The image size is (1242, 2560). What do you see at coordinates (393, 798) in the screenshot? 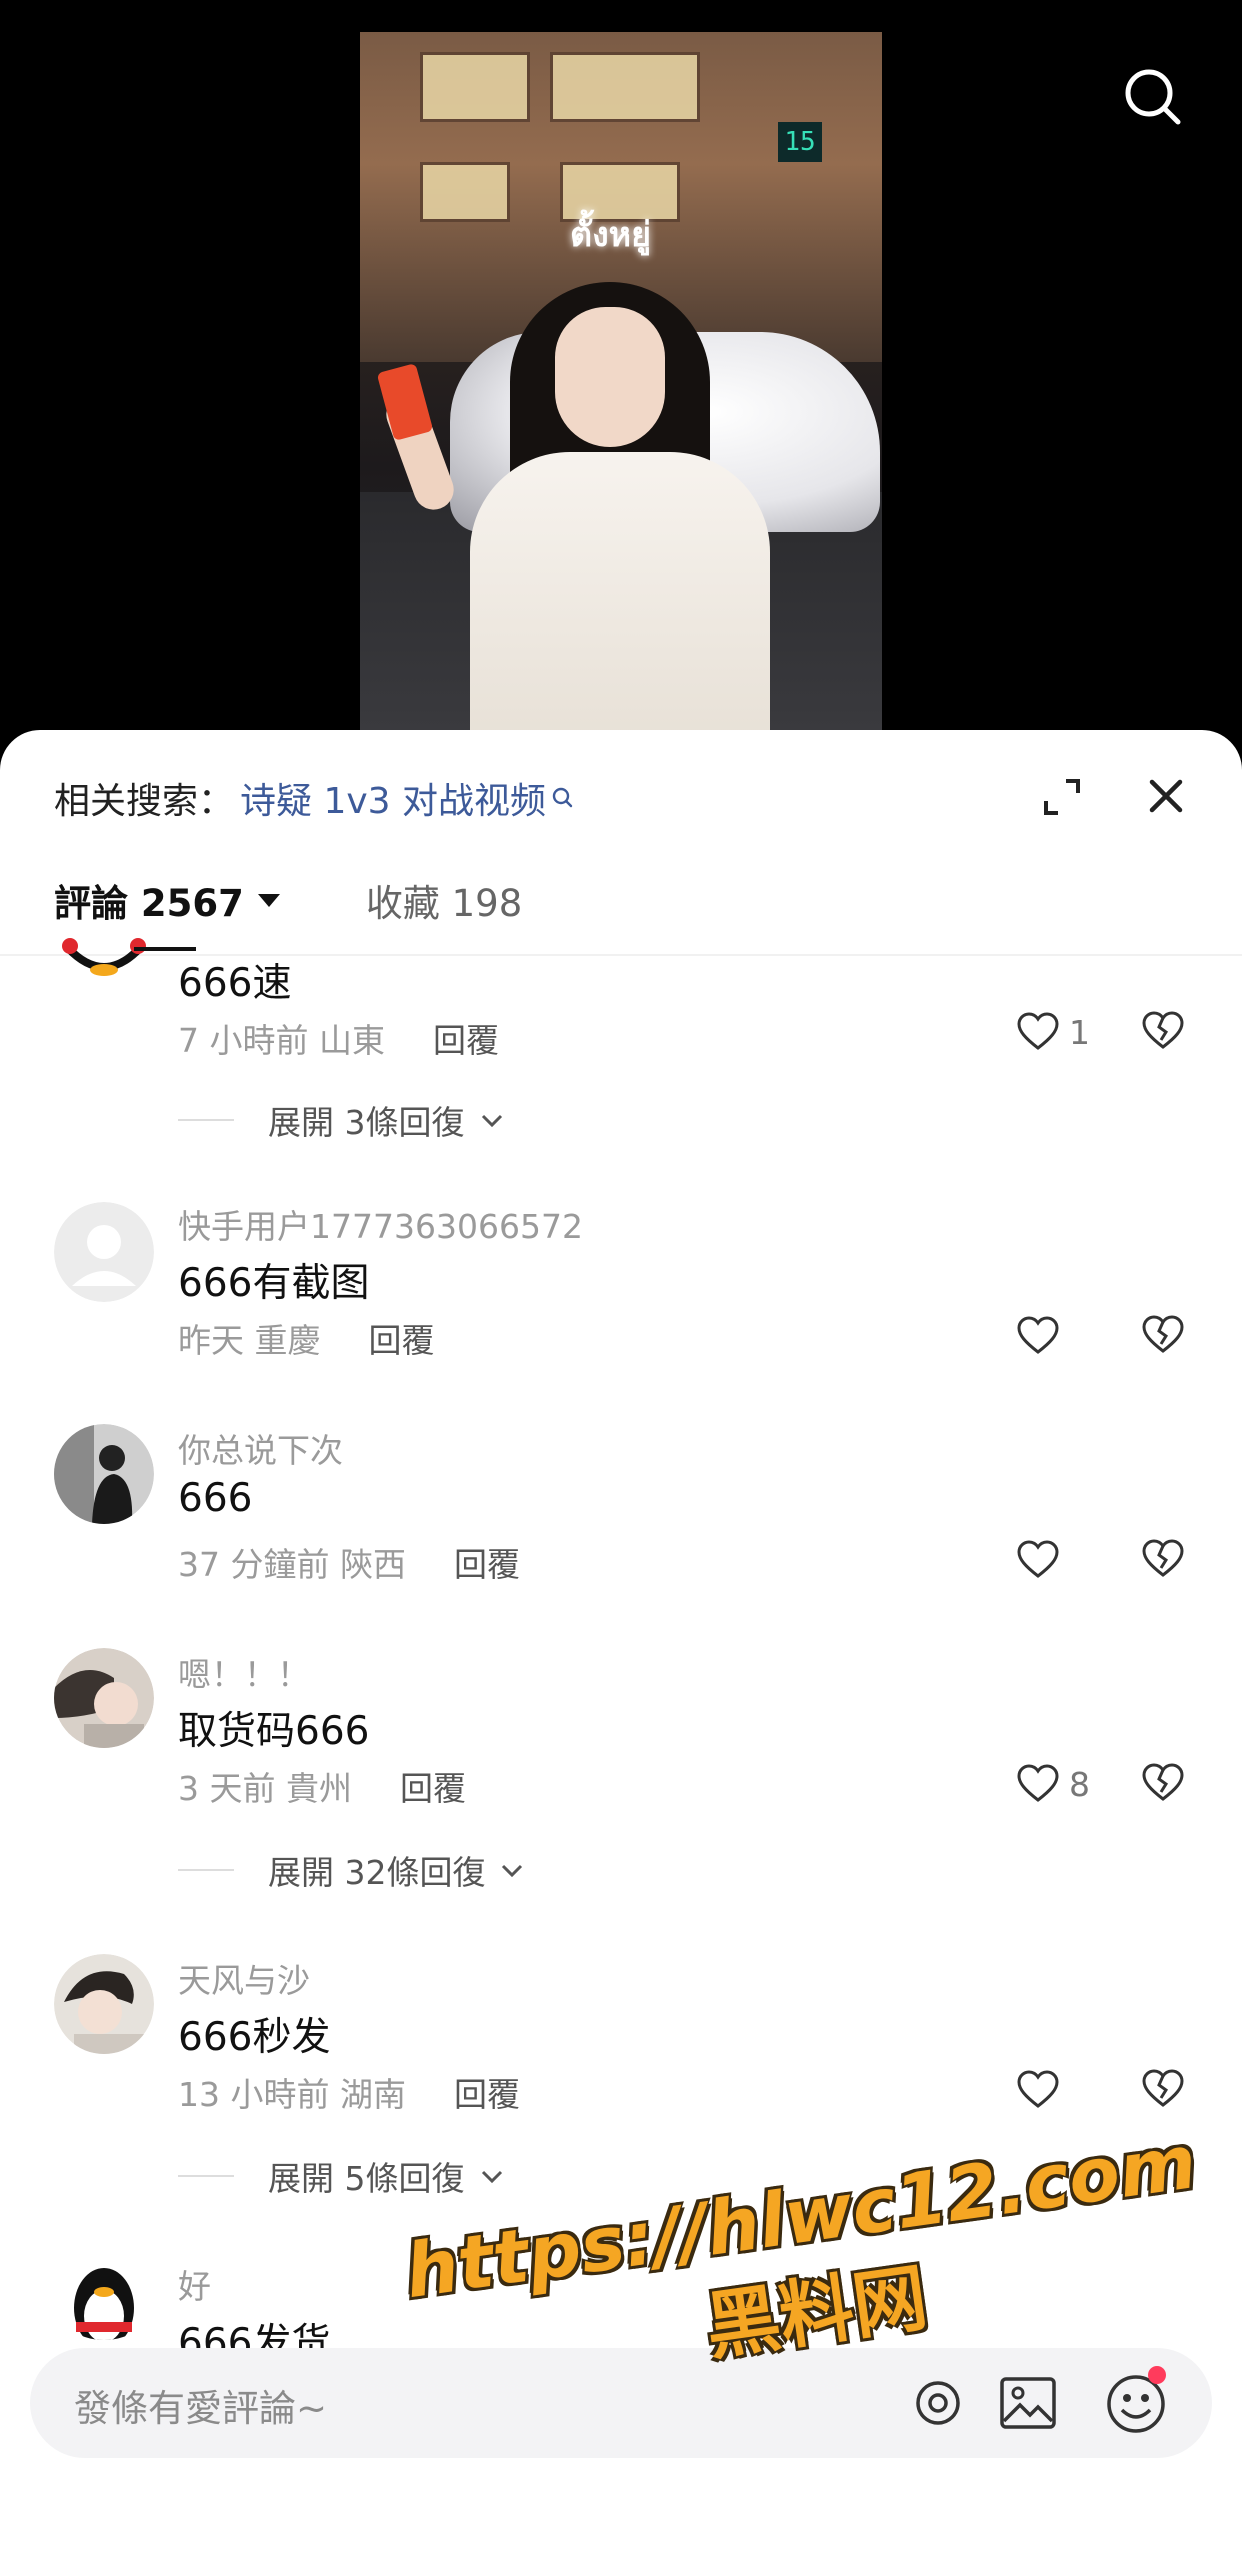
I see `related-search-link: 诗疑 1v3 对战视频` at bounding box center [393, 798].